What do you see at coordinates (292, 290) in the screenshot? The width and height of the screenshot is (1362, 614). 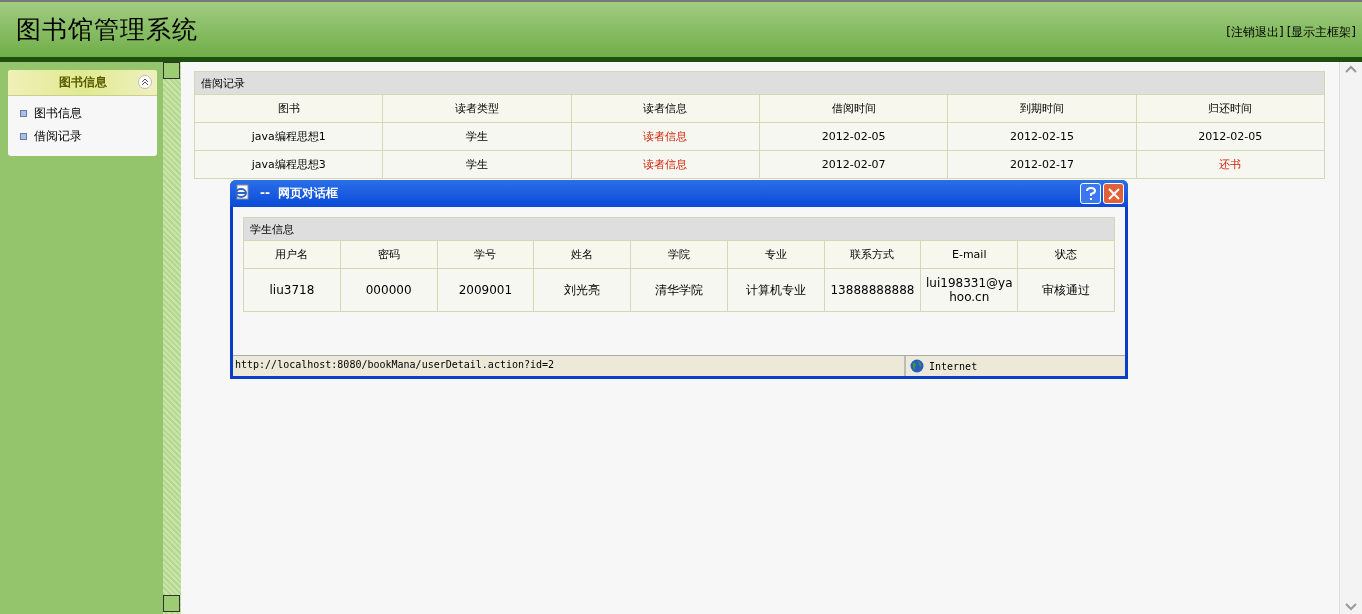 I see `table-cell: liu3718` at bounding box center [292, 290].